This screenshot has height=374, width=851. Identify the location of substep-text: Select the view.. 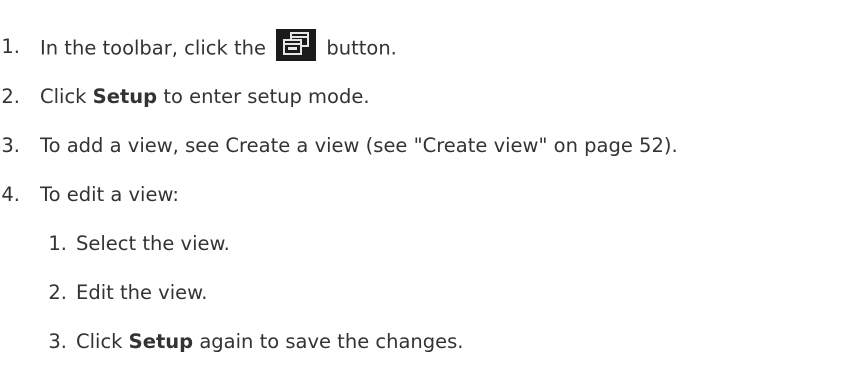
(153, 243).